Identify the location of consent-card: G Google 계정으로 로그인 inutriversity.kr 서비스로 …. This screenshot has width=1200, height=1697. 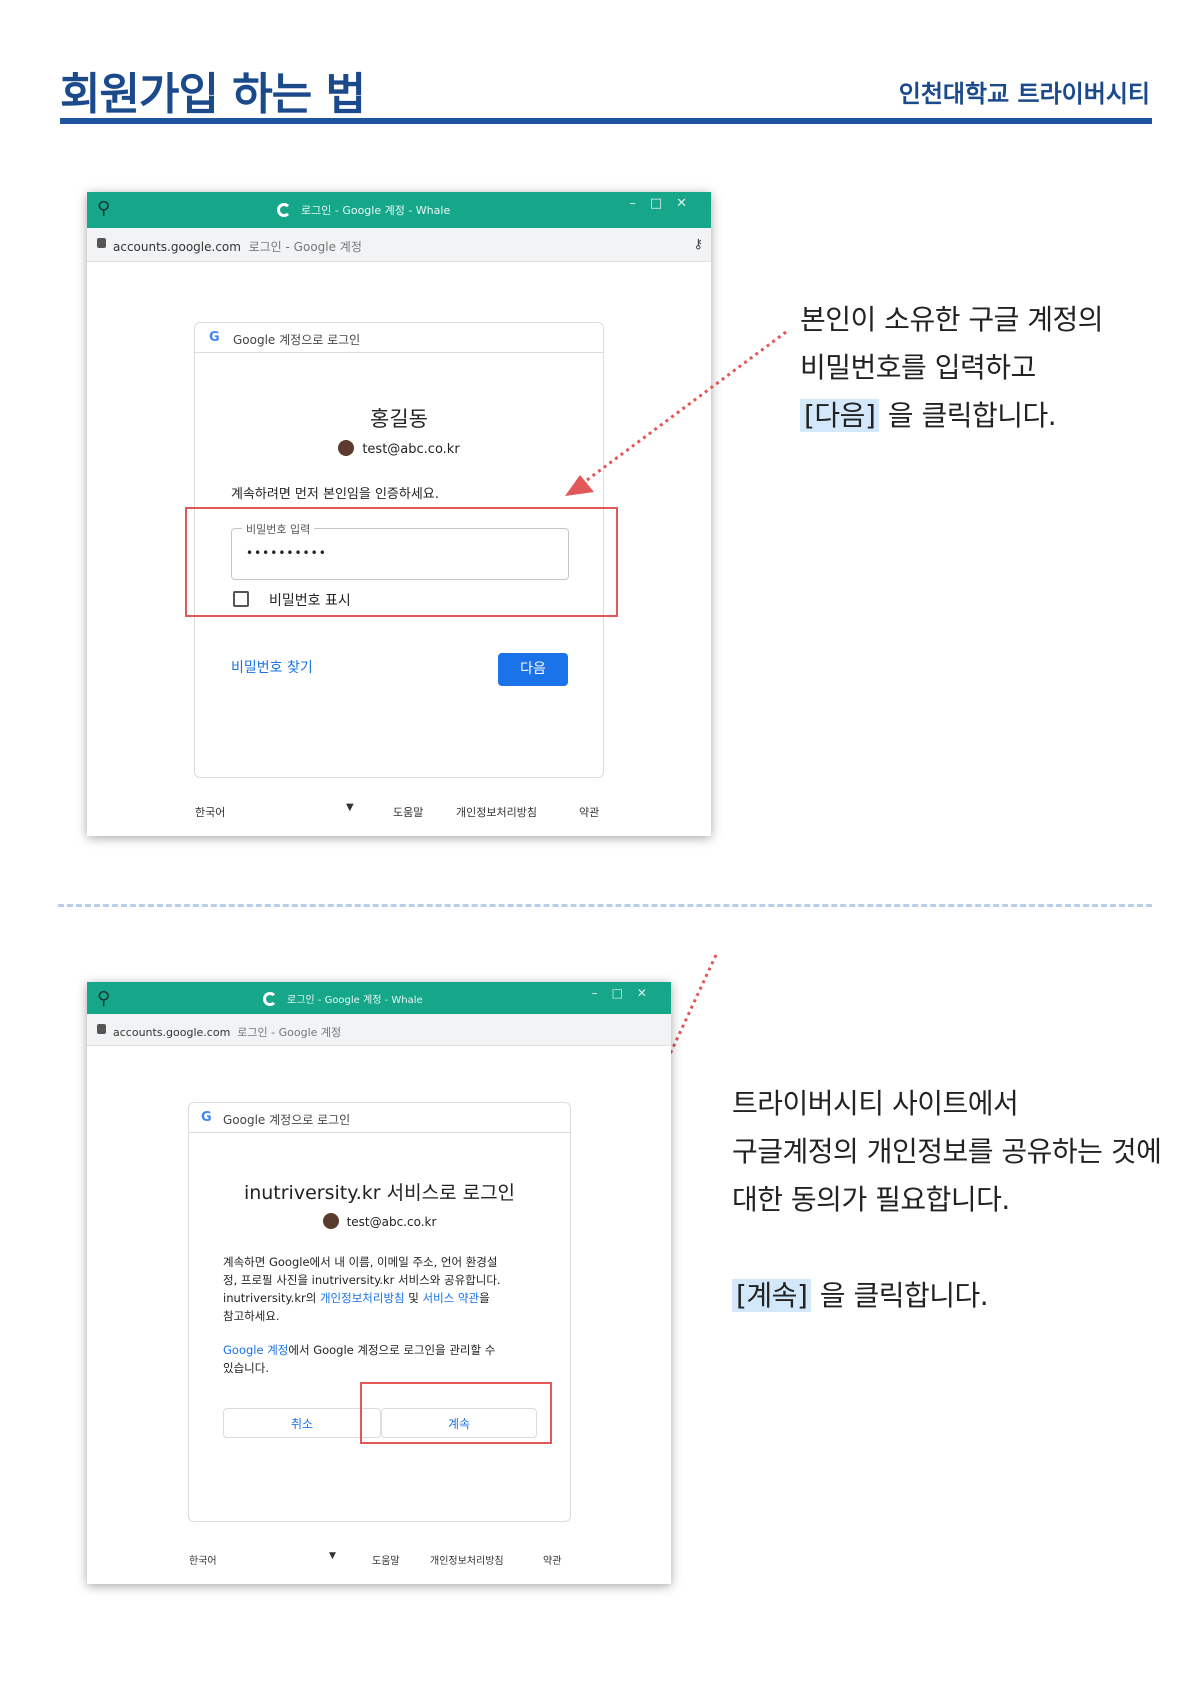
(379, 1312).